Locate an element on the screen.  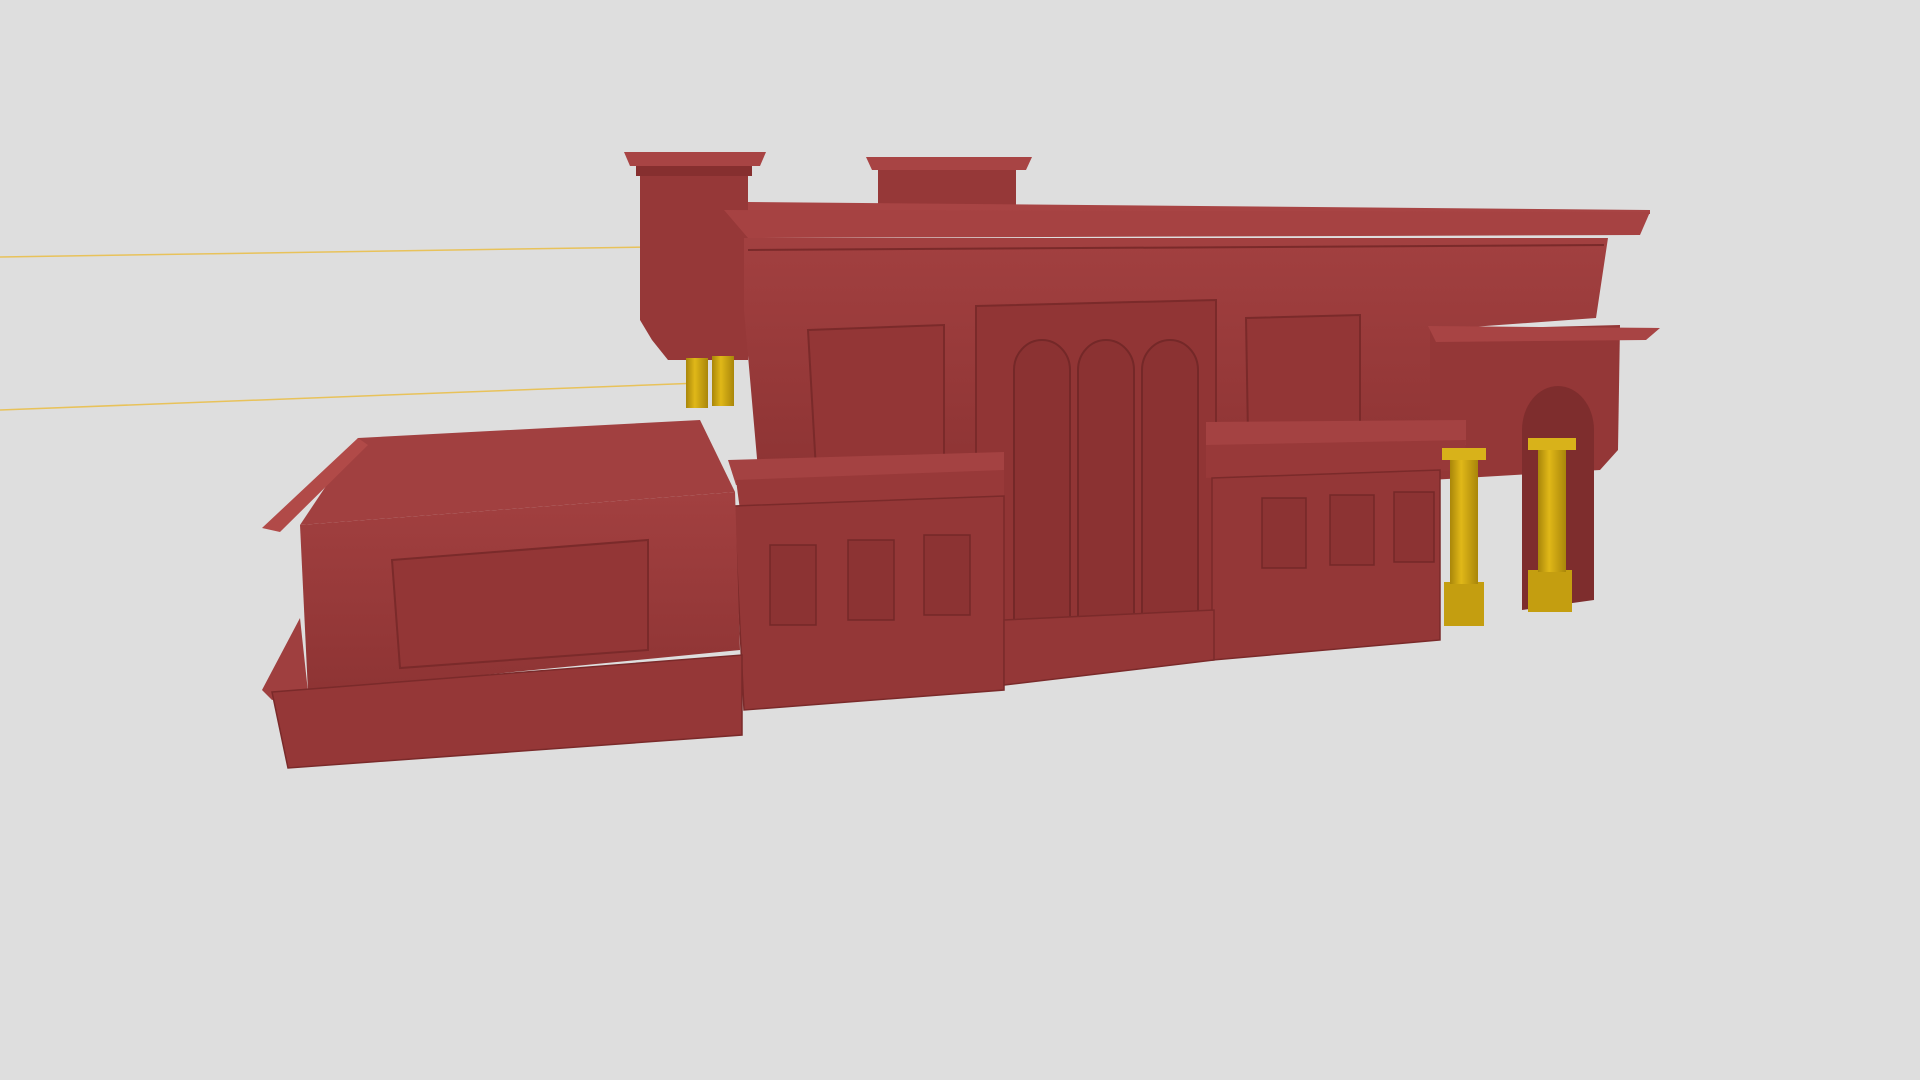
guide-line-upper is located at coordinates (325, 252).